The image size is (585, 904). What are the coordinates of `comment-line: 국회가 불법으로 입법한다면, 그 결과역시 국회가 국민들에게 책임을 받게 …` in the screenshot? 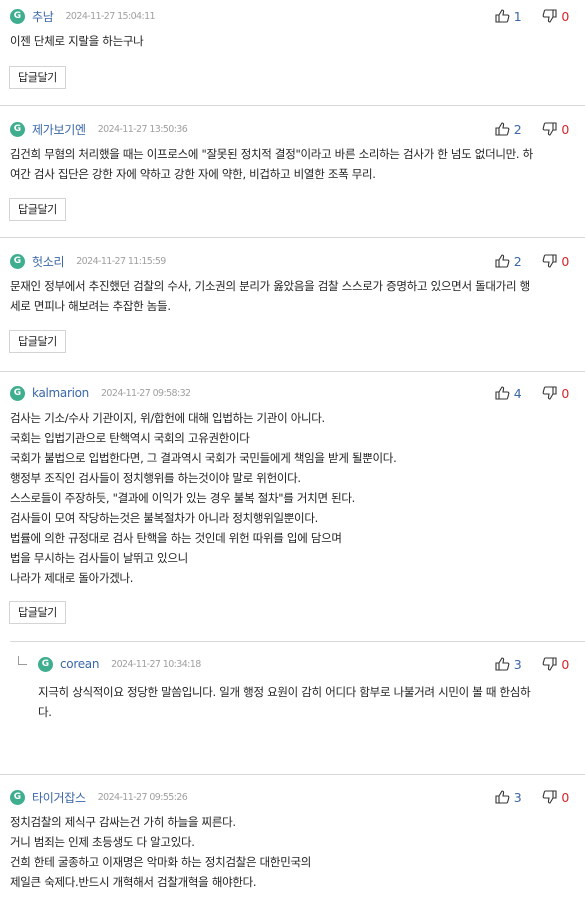 It's located at (203, 458).